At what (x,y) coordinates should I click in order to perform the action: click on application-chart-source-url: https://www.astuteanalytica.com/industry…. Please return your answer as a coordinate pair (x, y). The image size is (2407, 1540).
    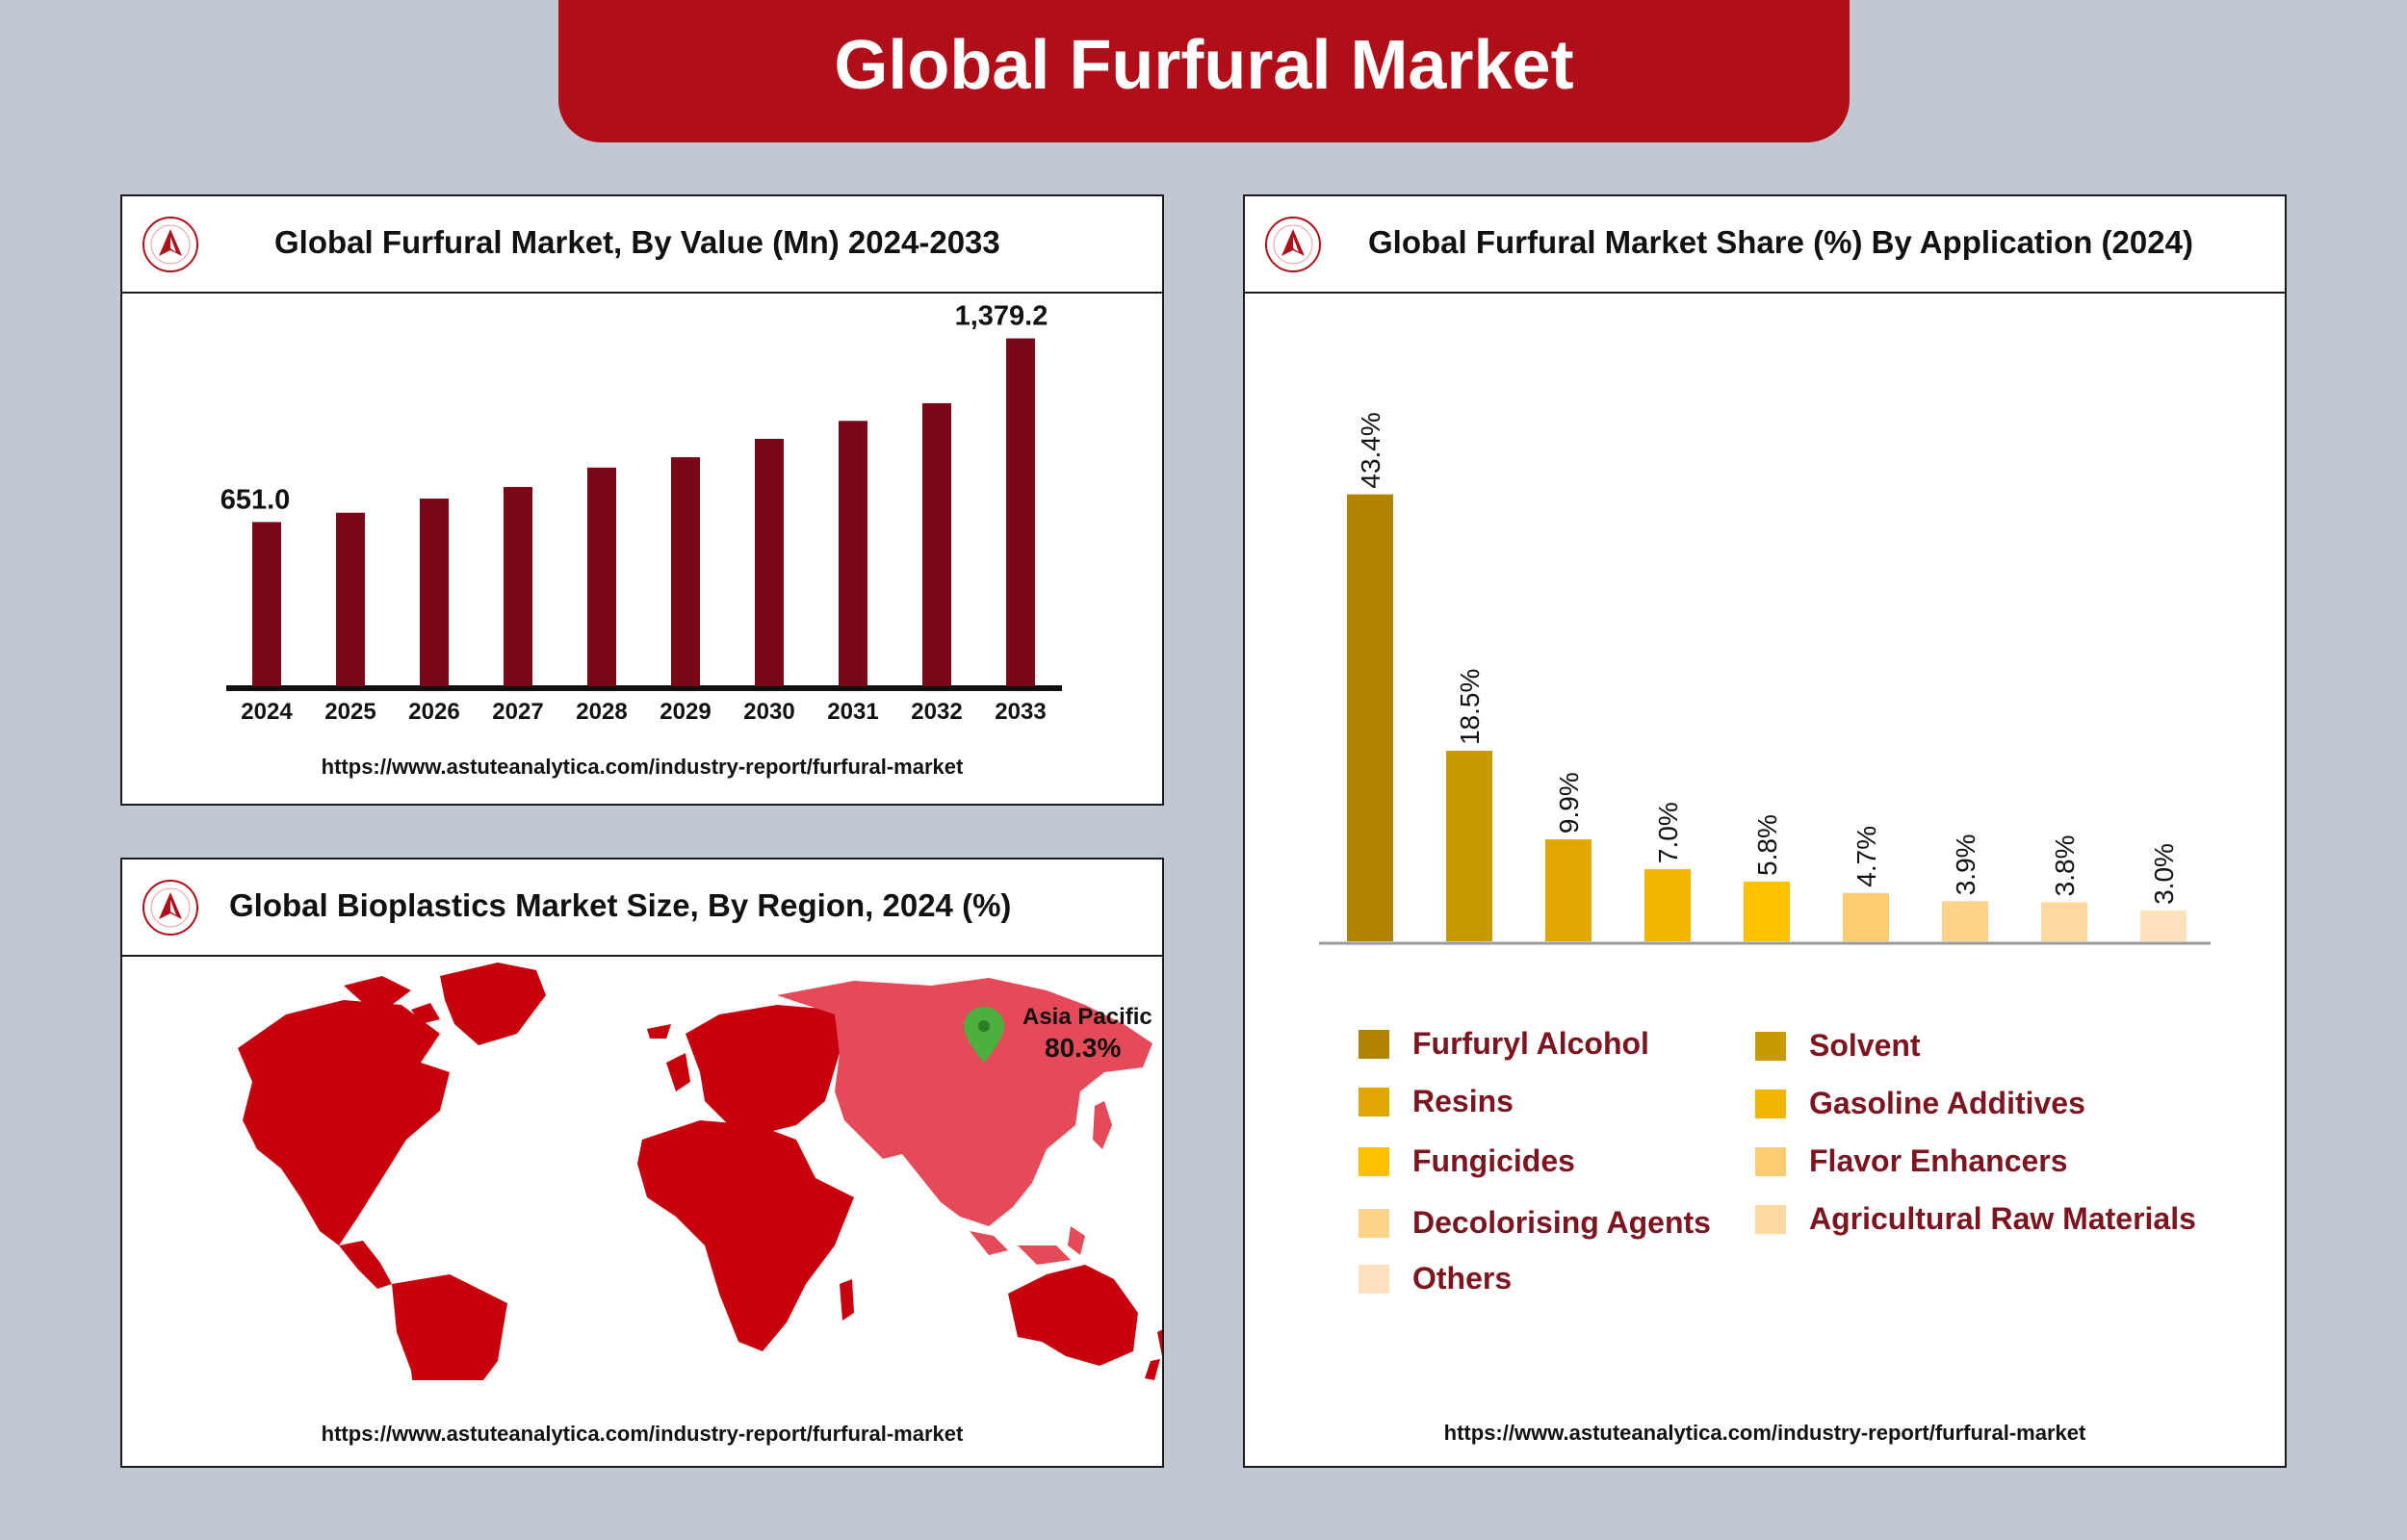
    Looking at the image, I should click on (1764, 1433).